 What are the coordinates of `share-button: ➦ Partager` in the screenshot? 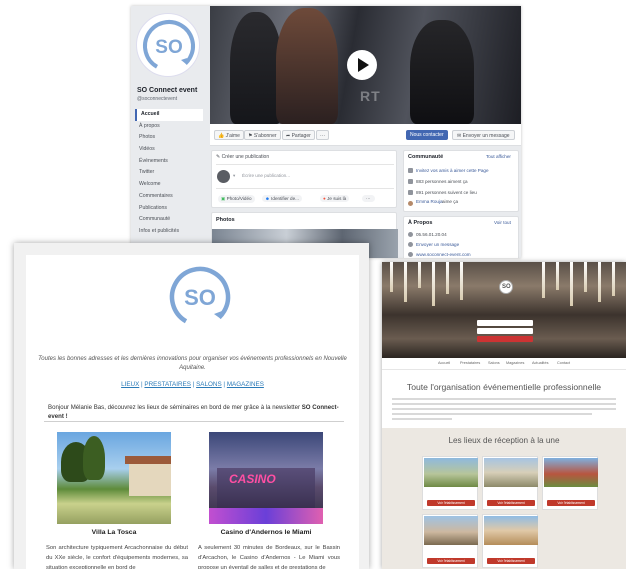 It's located at (298, 135).